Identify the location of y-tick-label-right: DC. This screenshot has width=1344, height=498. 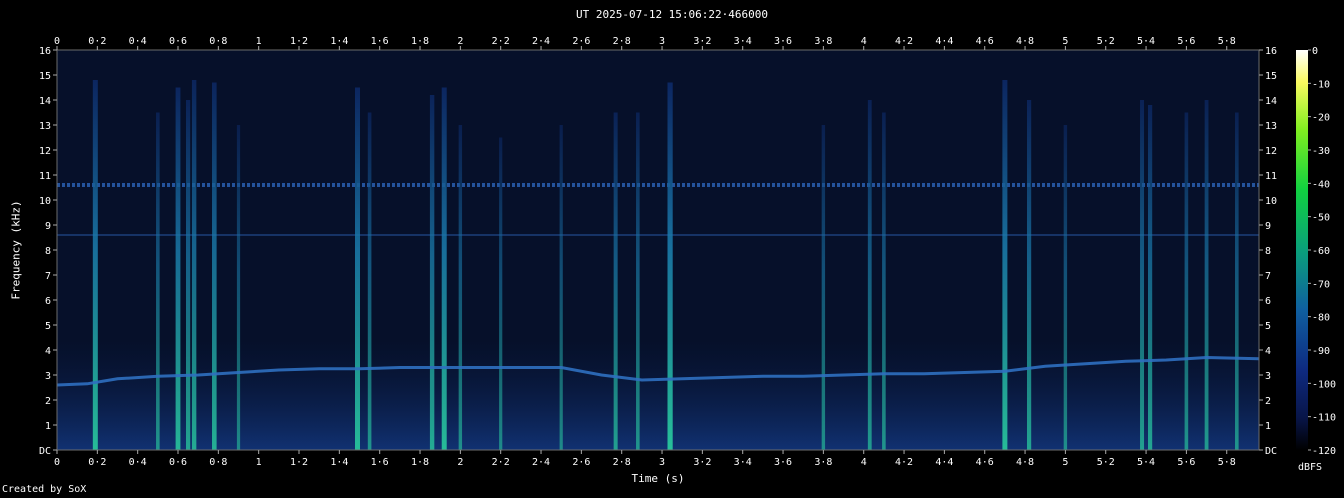
(1271, 451).